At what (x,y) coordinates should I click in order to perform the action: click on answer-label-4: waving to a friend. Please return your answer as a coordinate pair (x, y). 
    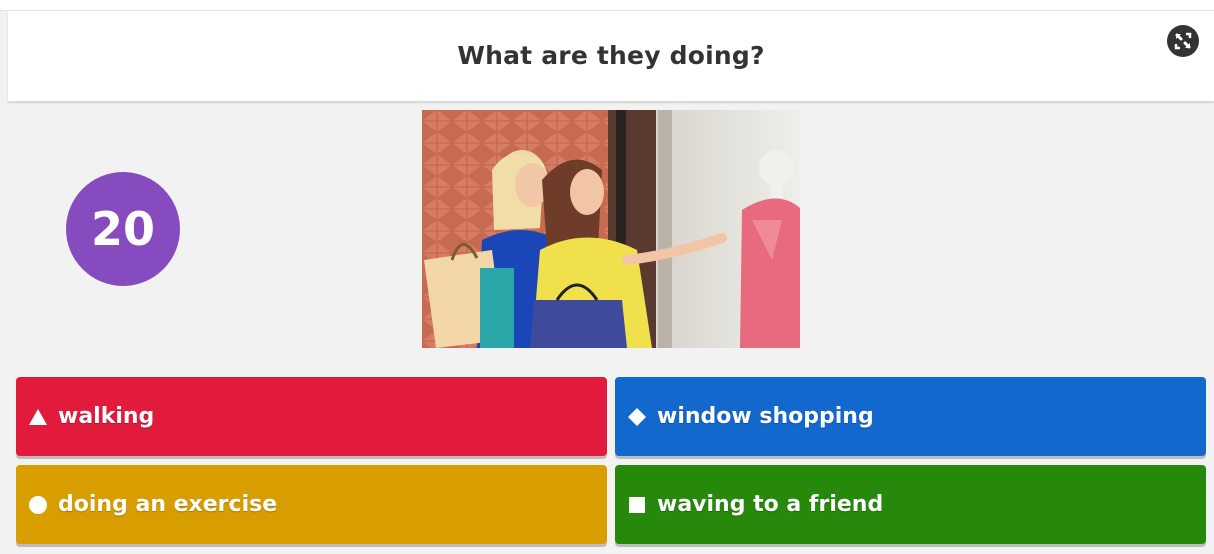
    Looking at the image, I should click on (770, 504).